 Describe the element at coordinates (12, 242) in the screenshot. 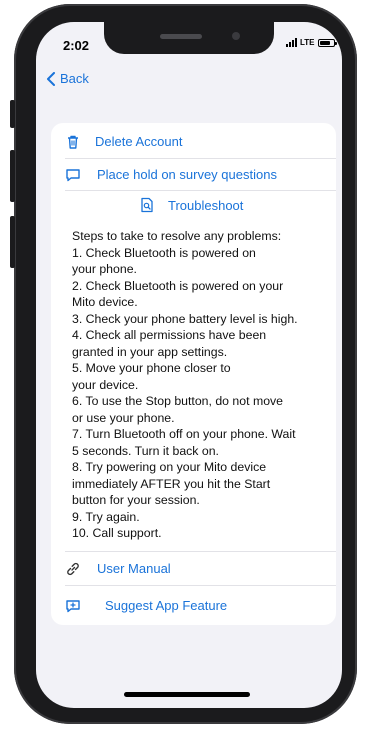

I see `volume-down-button` at that location.